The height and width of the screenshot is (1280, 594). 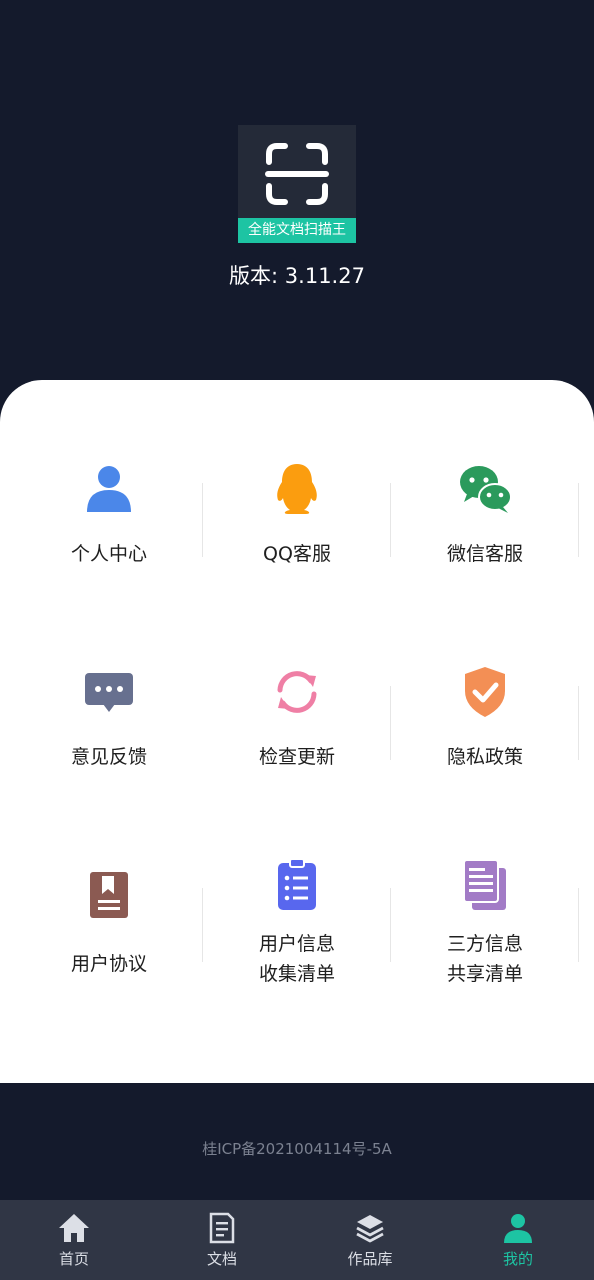 I want to click on tab-works-library-label: 作品库, so click(x=370, y=1259).